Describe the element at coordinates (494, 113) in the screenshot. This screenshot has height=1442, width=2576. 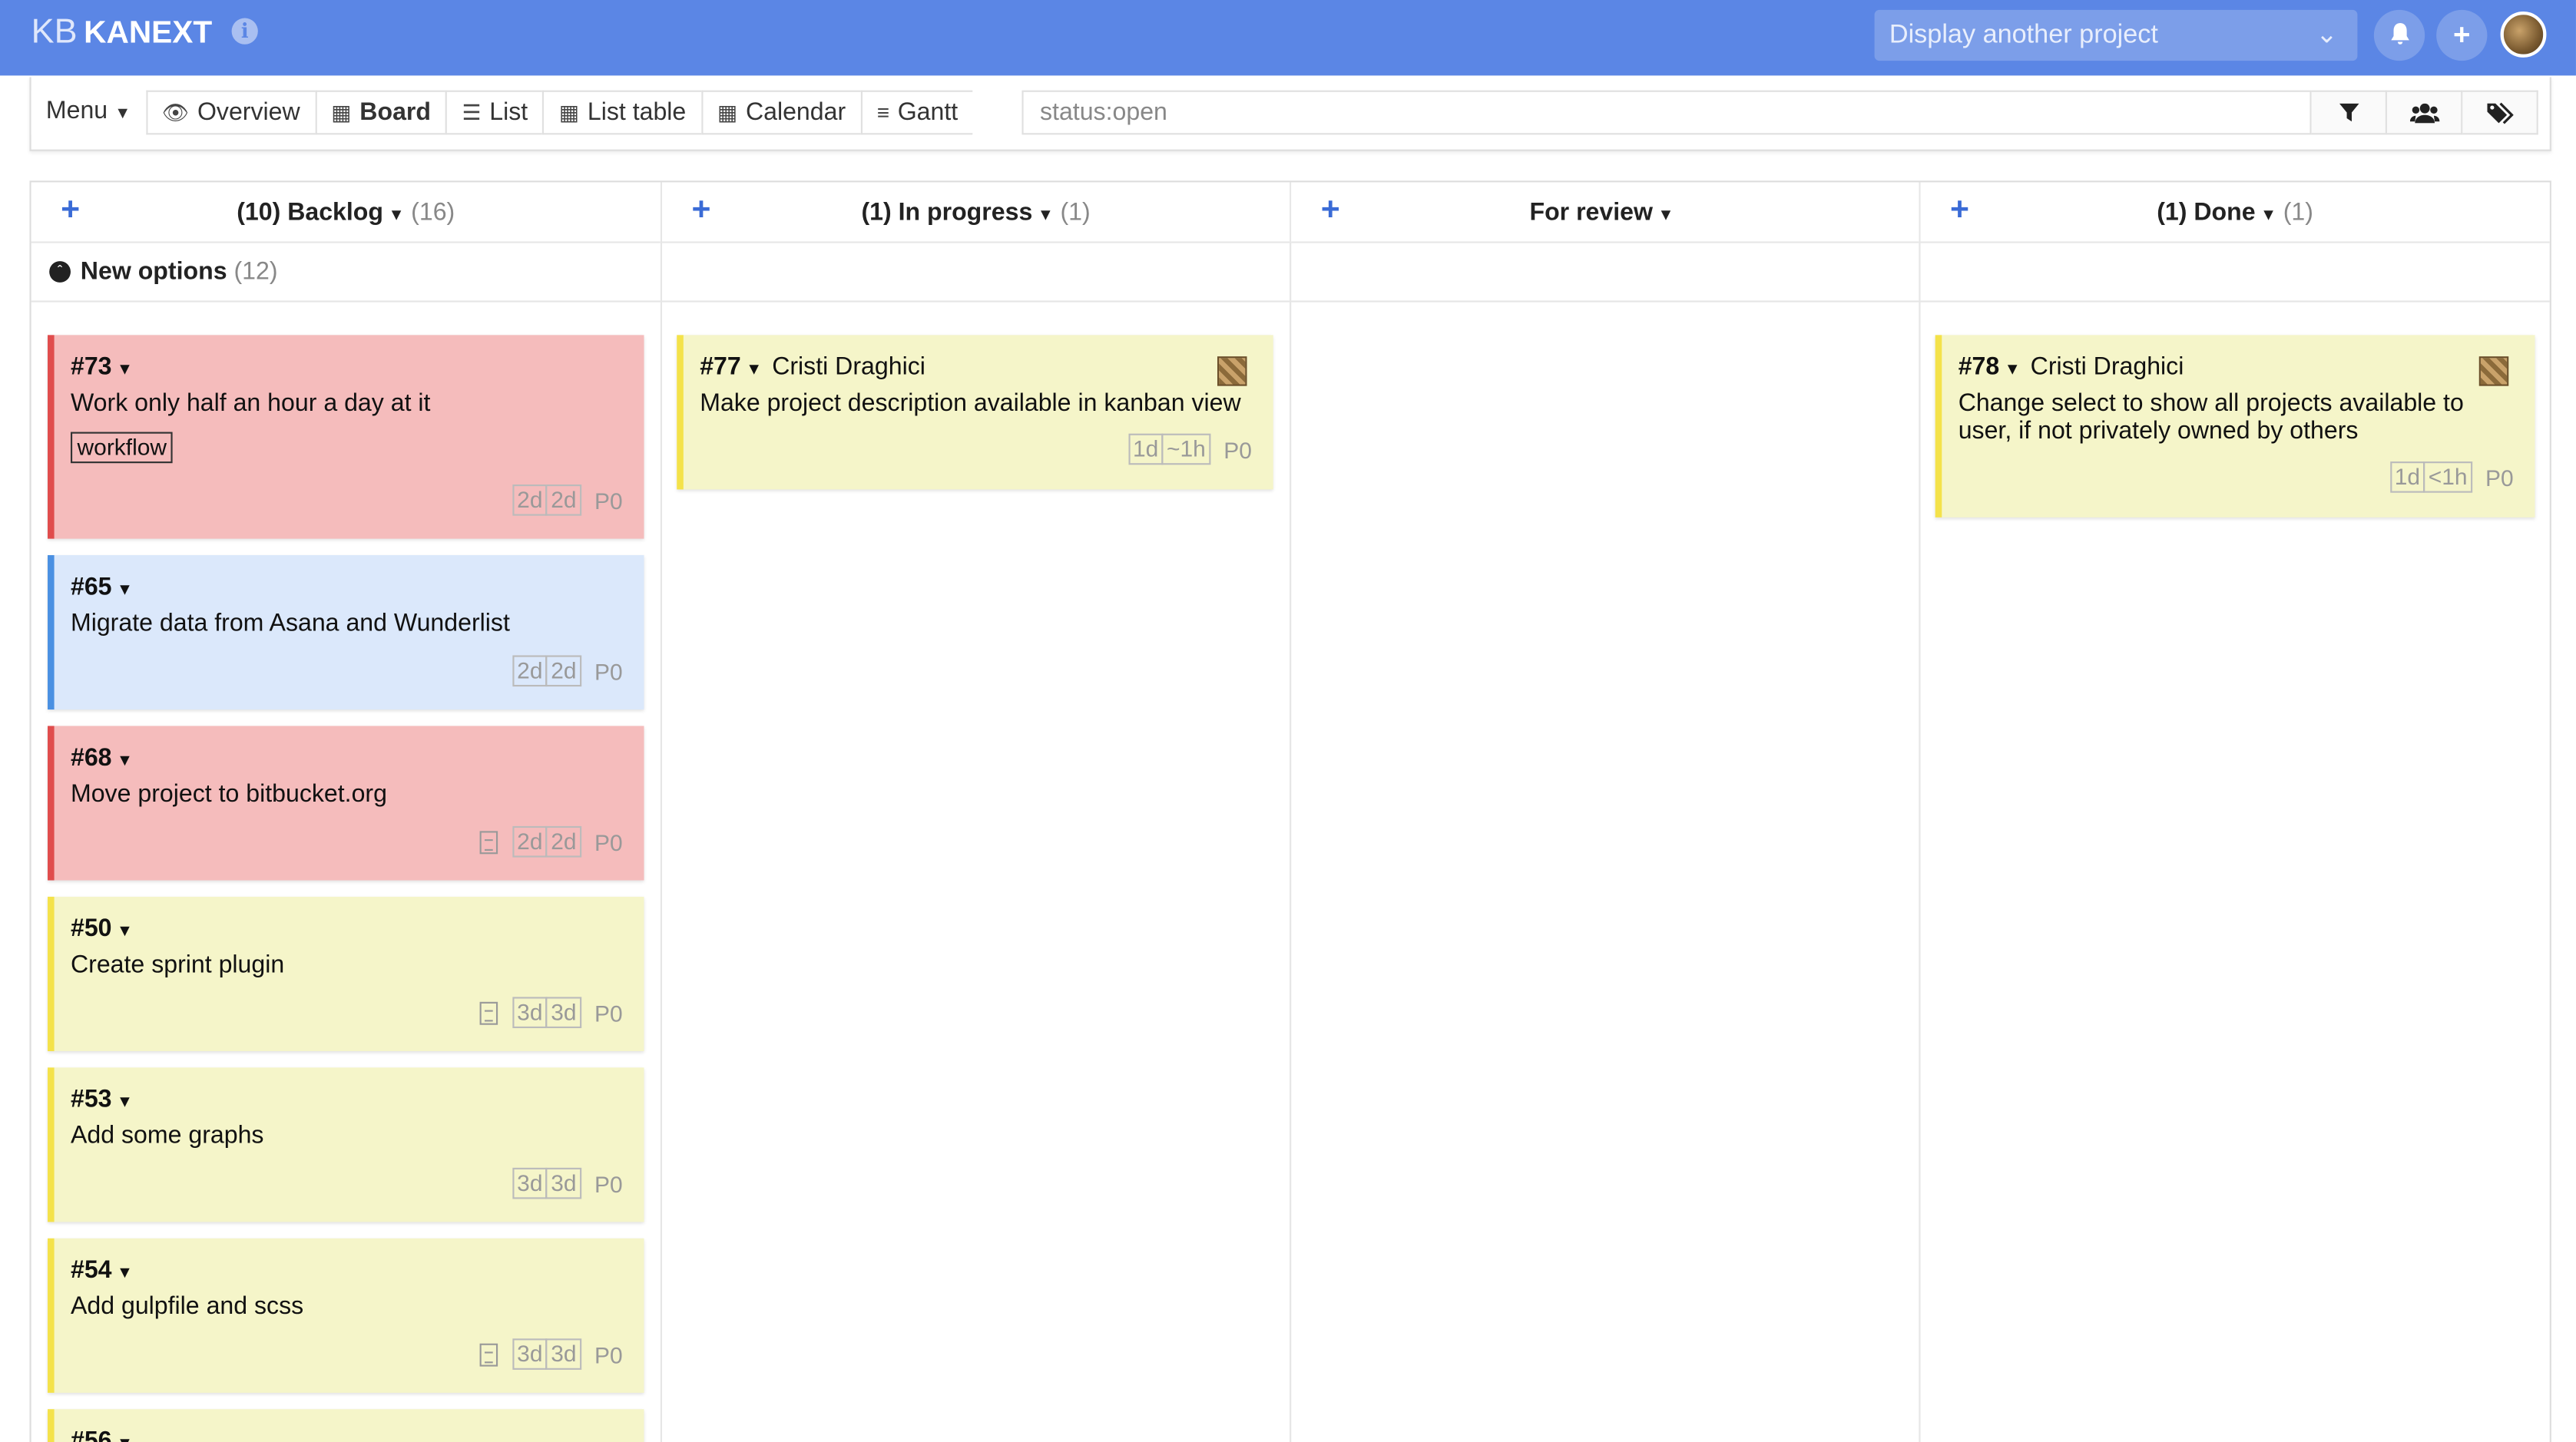
I see `tab-list: ☰ List` at that location.